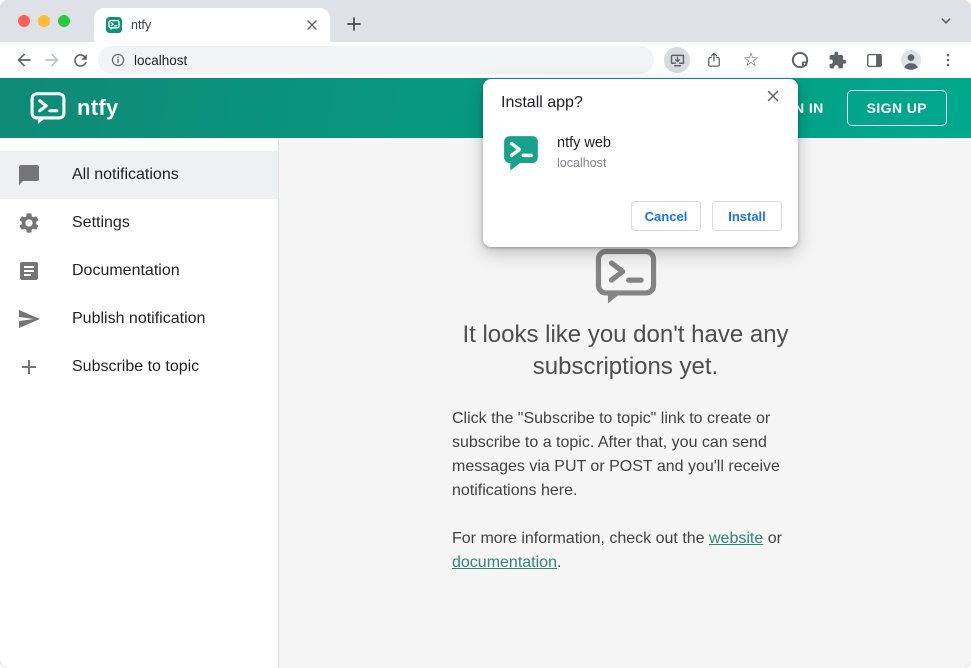 This screenshot has width=971, height=668. What do you see at coordinates (747, 216) in the screenshot?
I see `install-button: Install` at bounding box center [747, 216].